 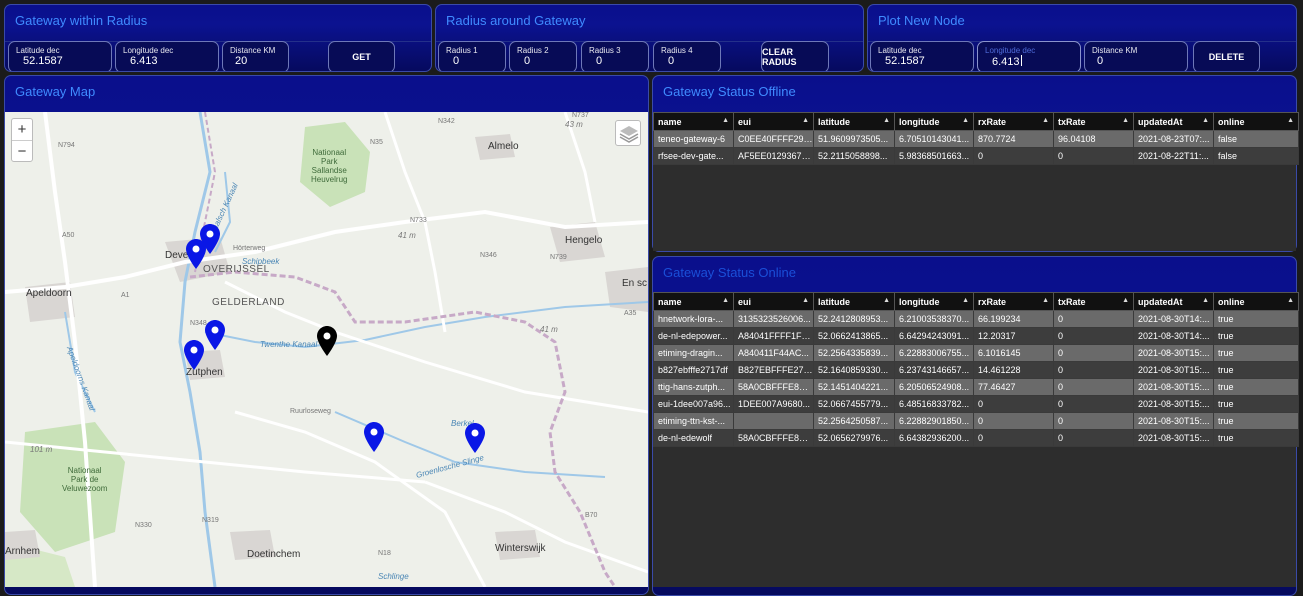 I want to click on map-label: En sc, so click(x=635, y=283).